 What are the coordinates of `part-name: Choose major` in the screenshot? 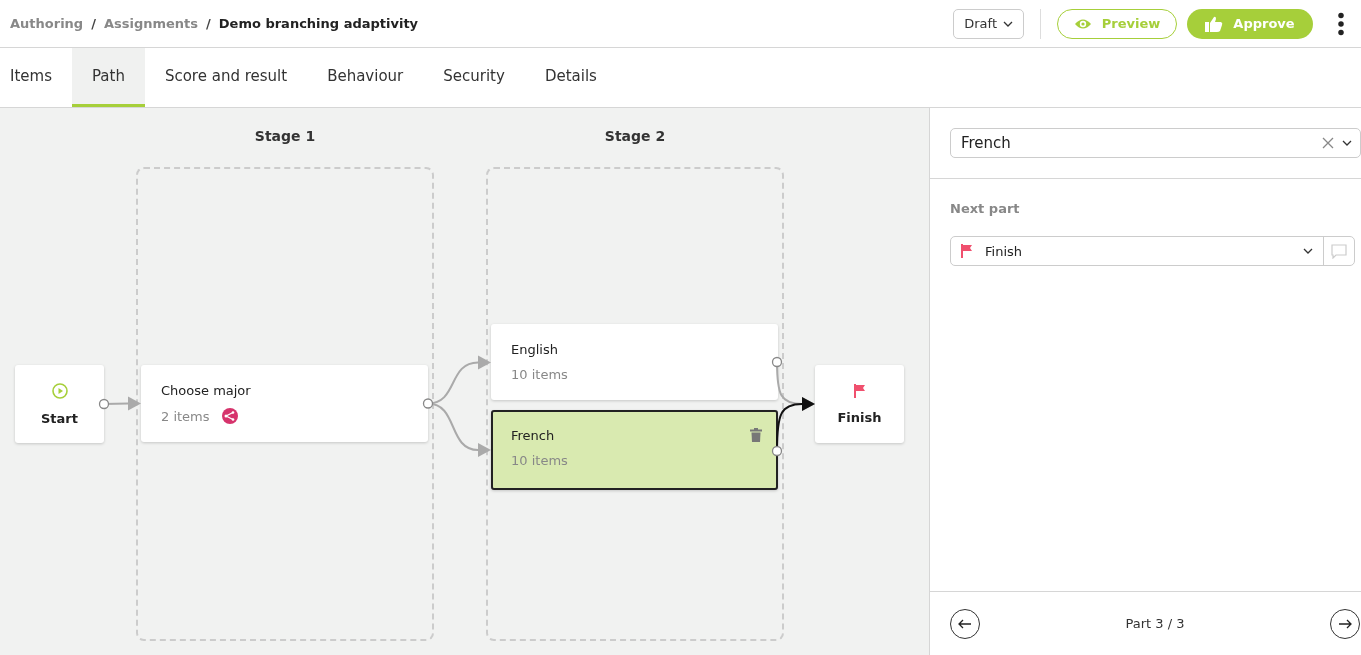 It's located at (206, 390).